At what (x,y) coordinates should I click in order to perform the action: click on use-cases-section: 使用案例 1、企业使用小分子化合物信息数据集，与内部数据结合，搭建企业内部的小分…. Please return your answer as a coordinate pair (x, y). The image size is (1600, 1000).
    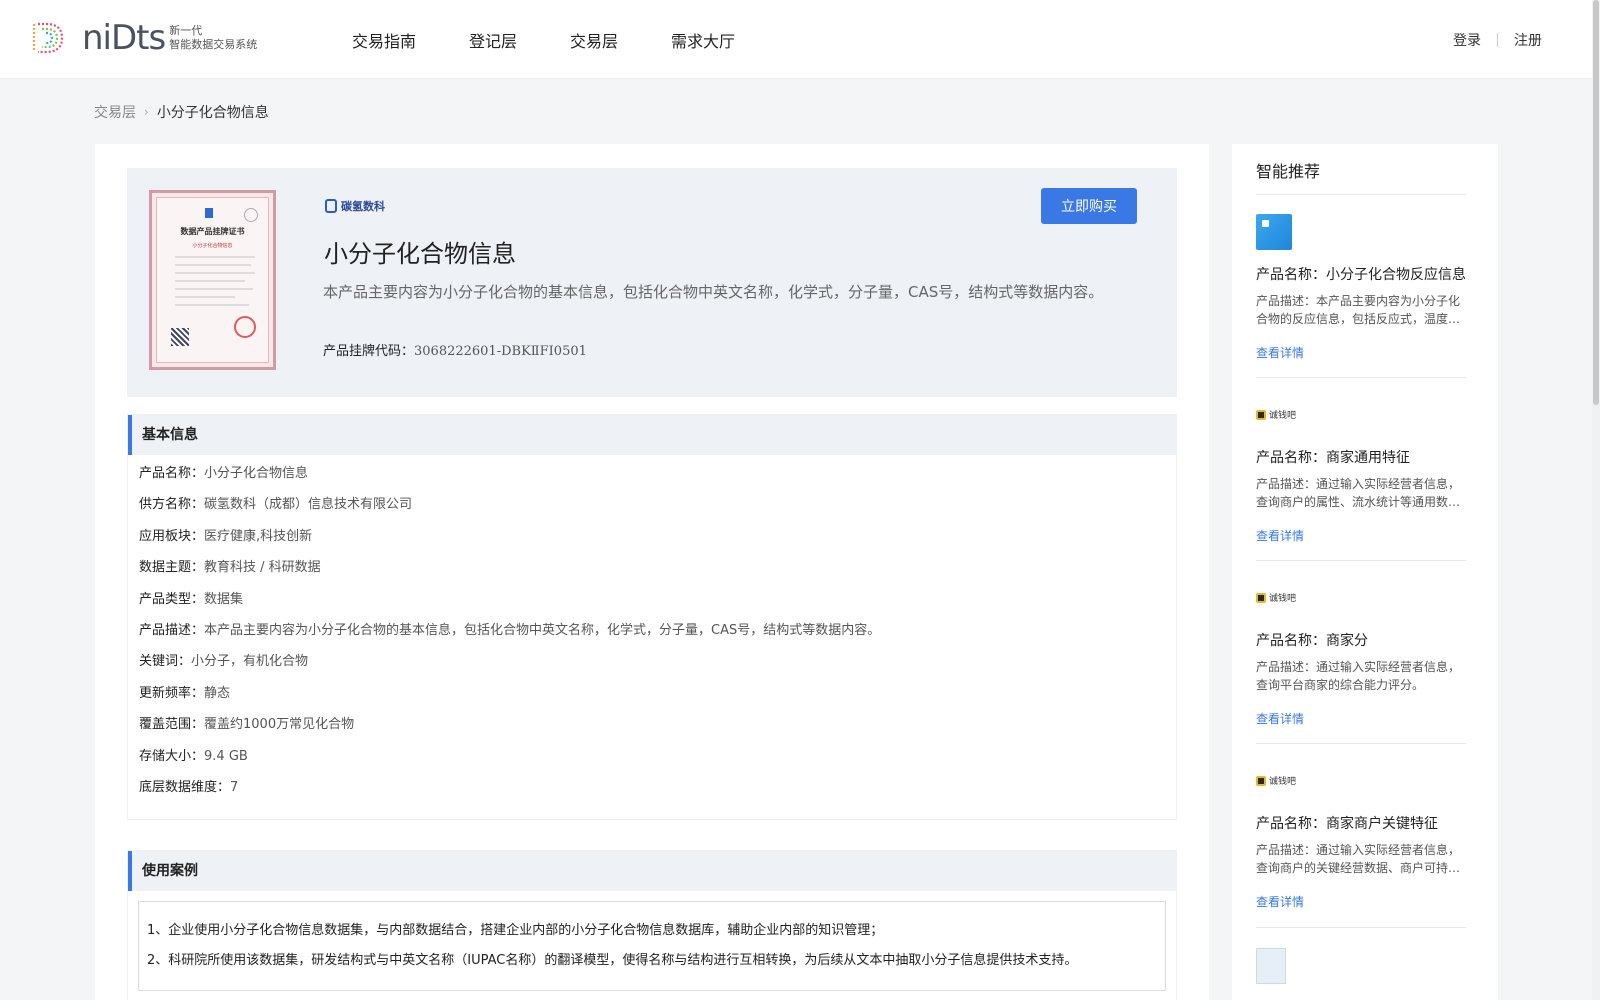
    Looking at the image, I should click on (652, 925).